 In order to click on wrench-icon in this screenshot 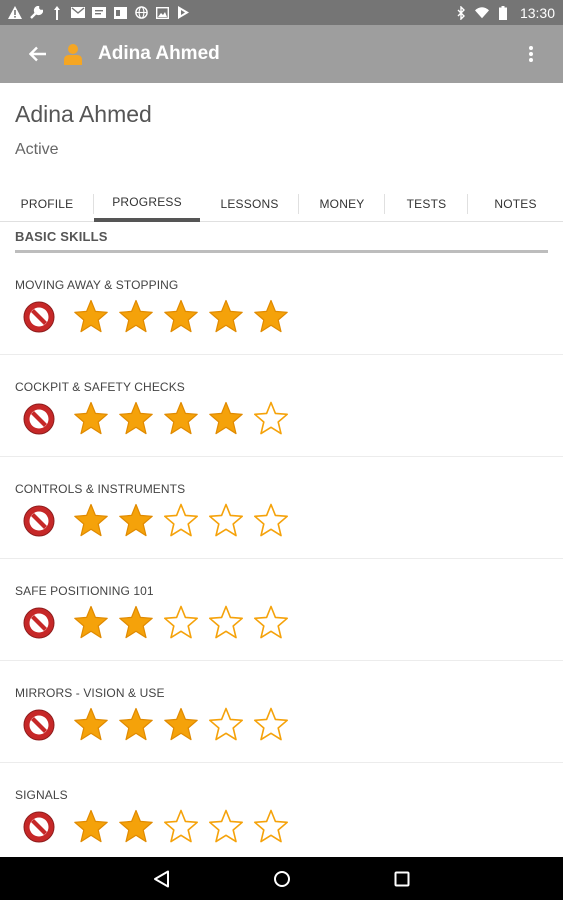, I will do `click(36, 12)`.